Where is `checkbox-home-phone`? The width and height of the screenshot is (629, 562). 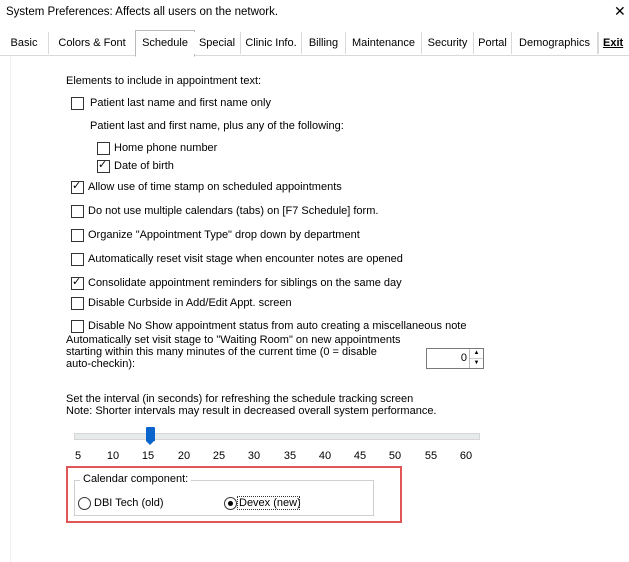
checkbox-home-phone is located at coordinates (103, 148).